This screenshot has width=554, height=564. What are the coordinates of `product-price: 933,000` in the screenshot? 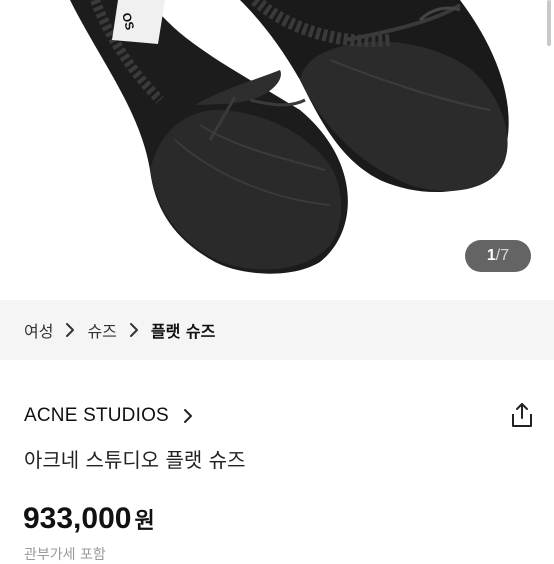 It's located at (77, 518).